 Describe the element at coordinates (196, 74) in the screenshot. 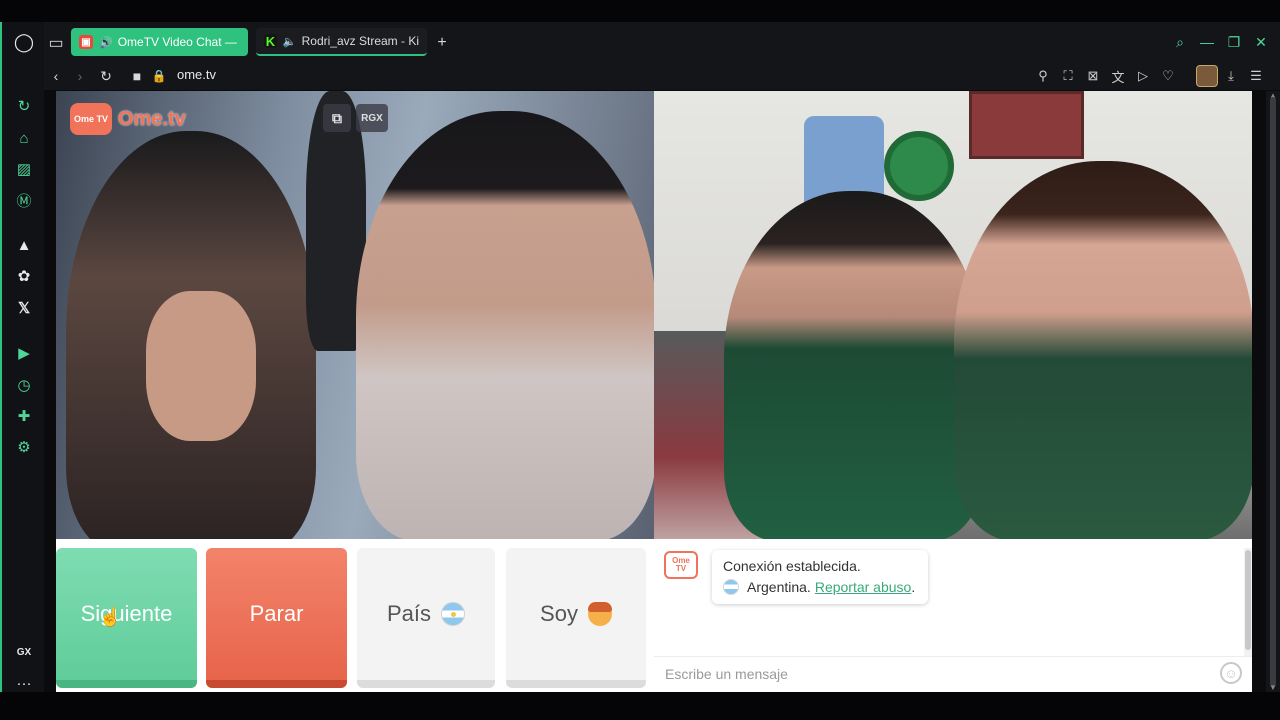

I see `url-text: ome.tv` at that location.